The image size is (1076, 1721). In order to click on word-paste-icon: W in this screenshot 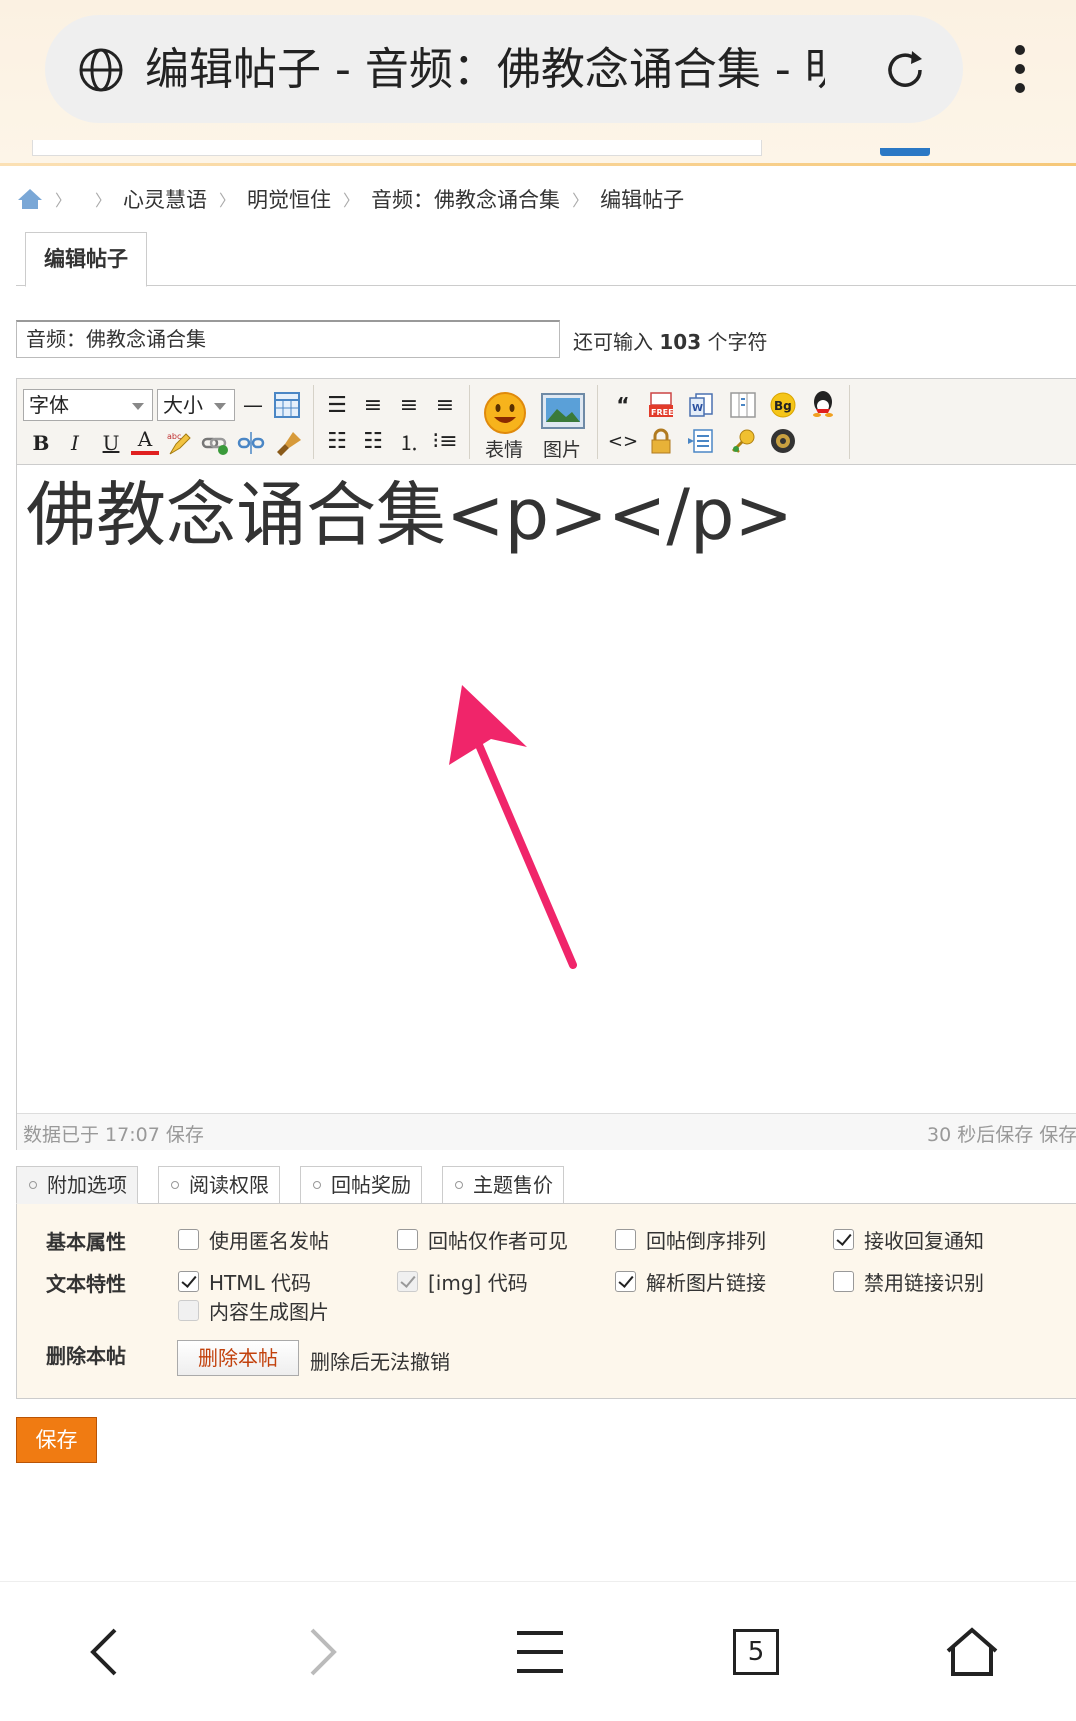, I will do `click(701, 405)`.